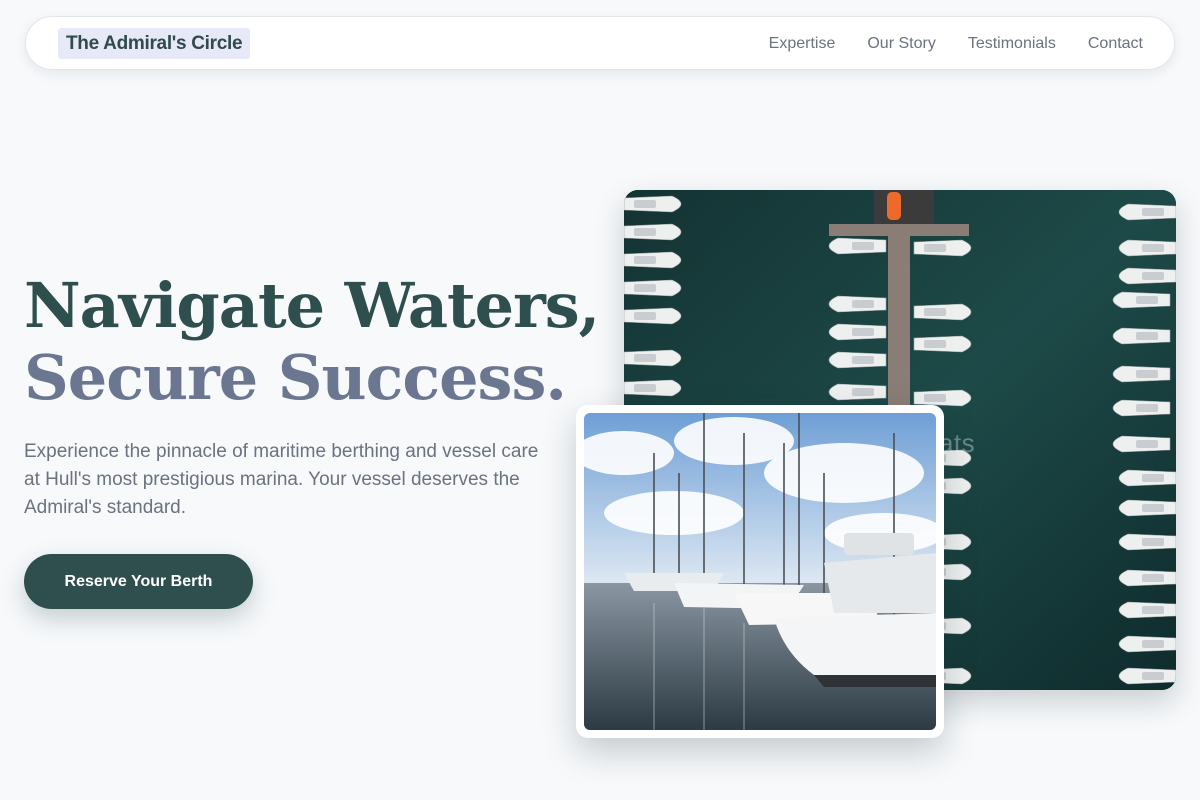 This screenshot has width=1200, height=800. Describe the element at coordinates (901, 44) in the screenshot. I see `nav-link-our-story: Our Story` at that location.